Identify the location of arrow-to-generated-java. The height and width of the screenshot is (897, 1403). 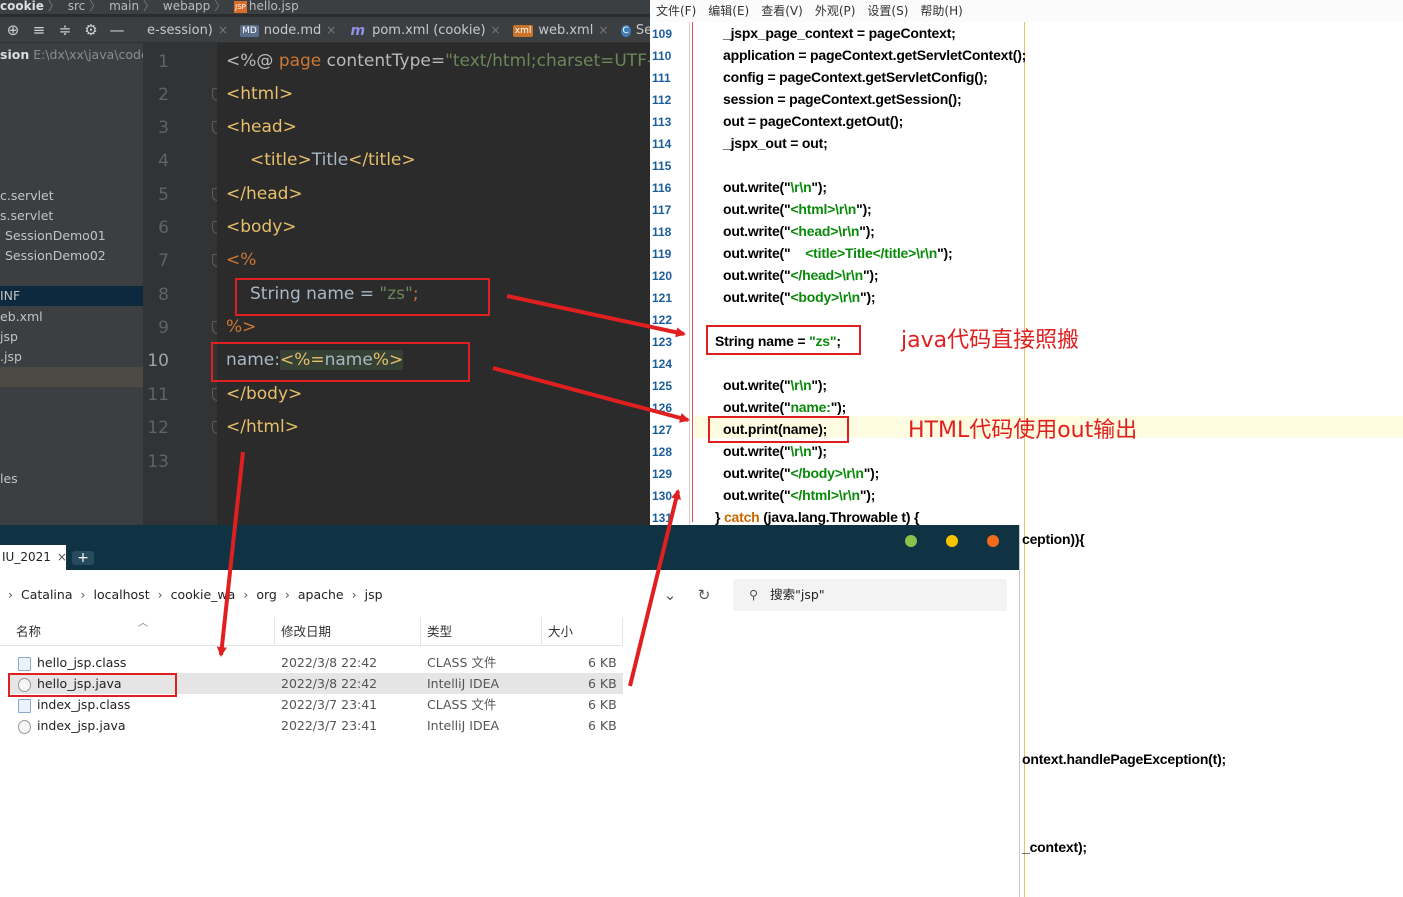
(596, 316).